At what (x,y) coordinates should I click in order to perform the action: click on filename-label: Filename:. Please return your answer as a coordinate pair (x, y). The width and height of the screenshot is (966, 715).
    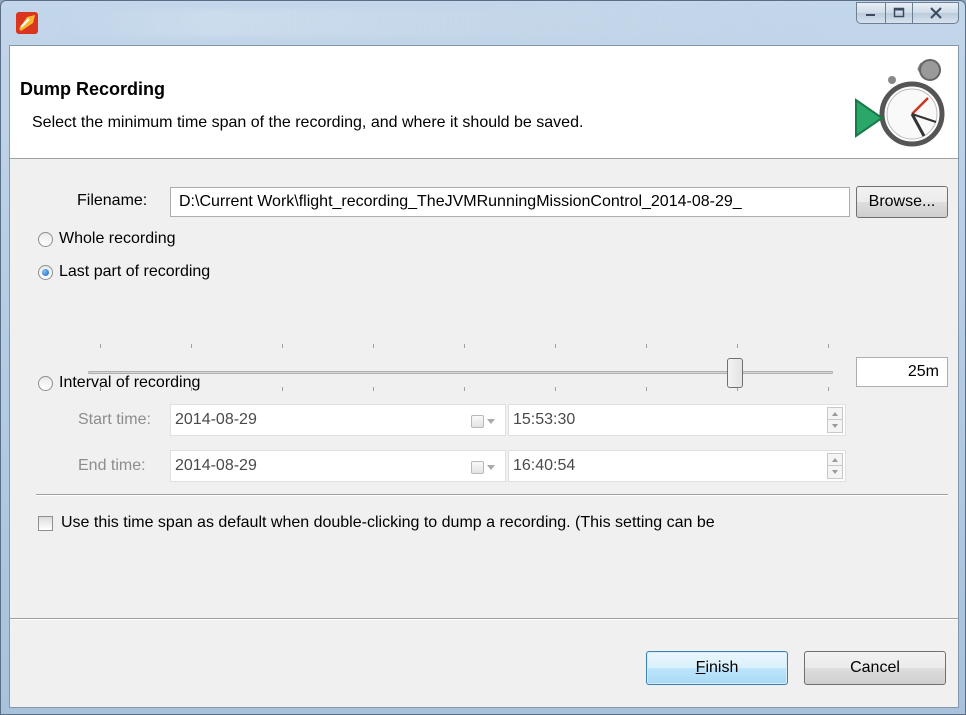
    Looking at the image, I should click on (112, 200).